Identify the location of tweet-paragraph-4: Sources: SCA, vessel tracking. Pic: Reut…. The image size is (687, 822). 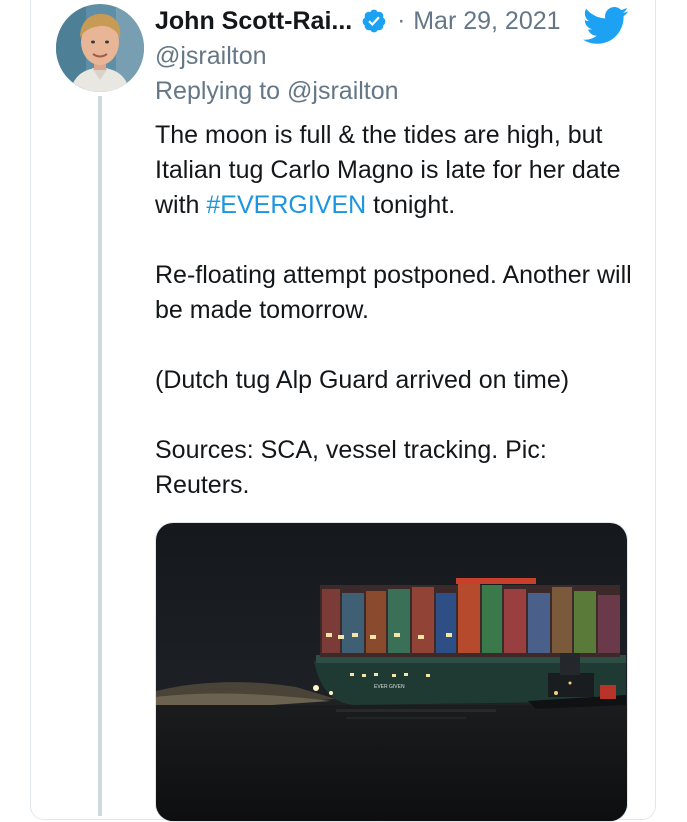
(351, 467).